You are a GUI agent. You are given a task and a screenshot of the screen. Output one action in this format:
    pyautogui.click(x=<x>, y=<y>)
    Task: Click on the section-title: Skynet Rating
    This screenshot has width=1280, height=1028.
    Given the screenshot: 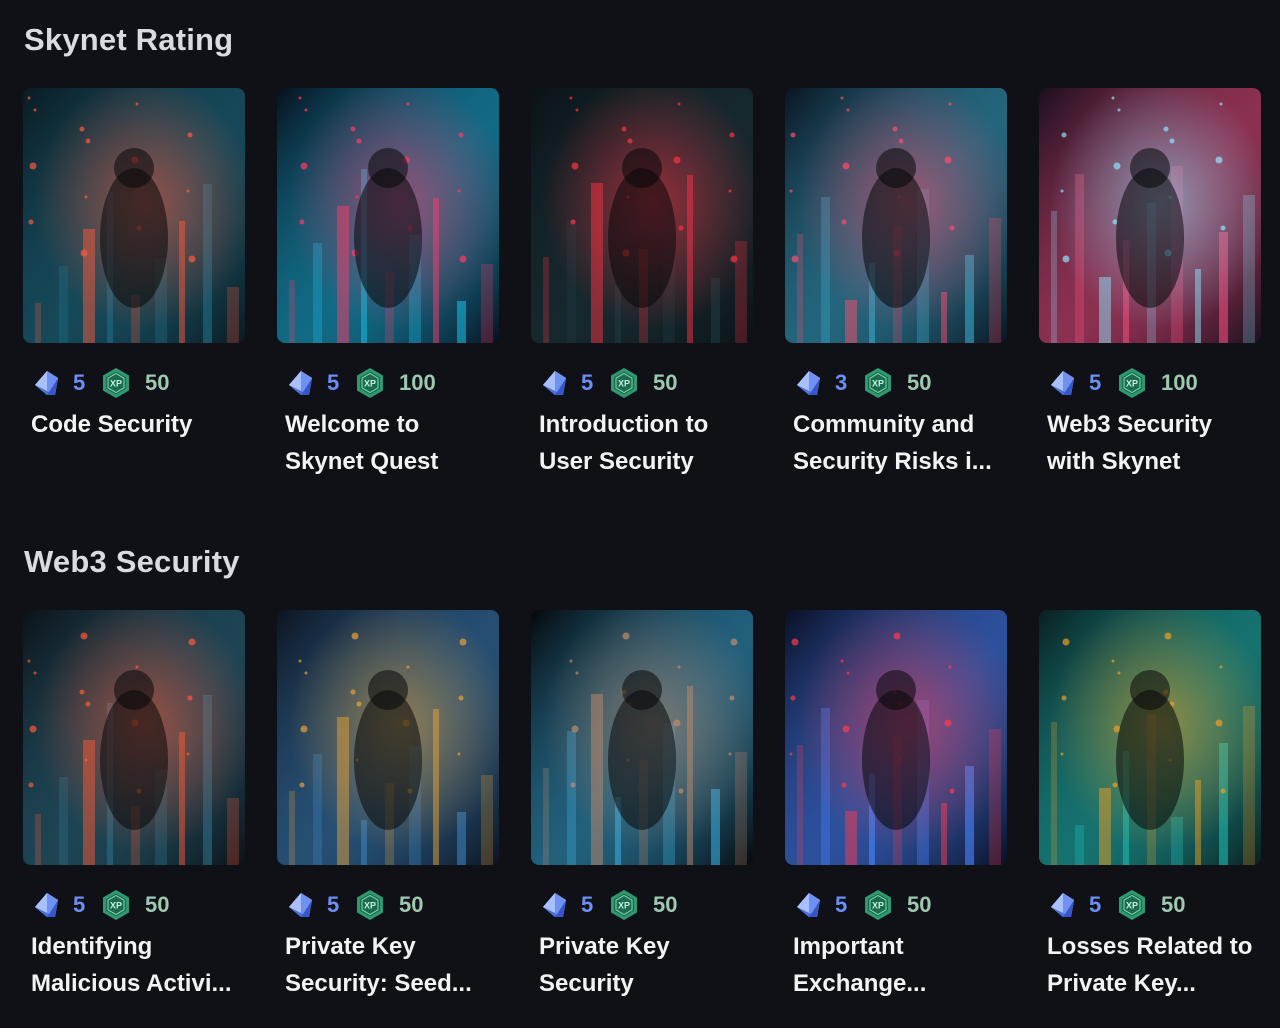 What is the action you would take?
    pyautogui.click(x=129, y=39)
    